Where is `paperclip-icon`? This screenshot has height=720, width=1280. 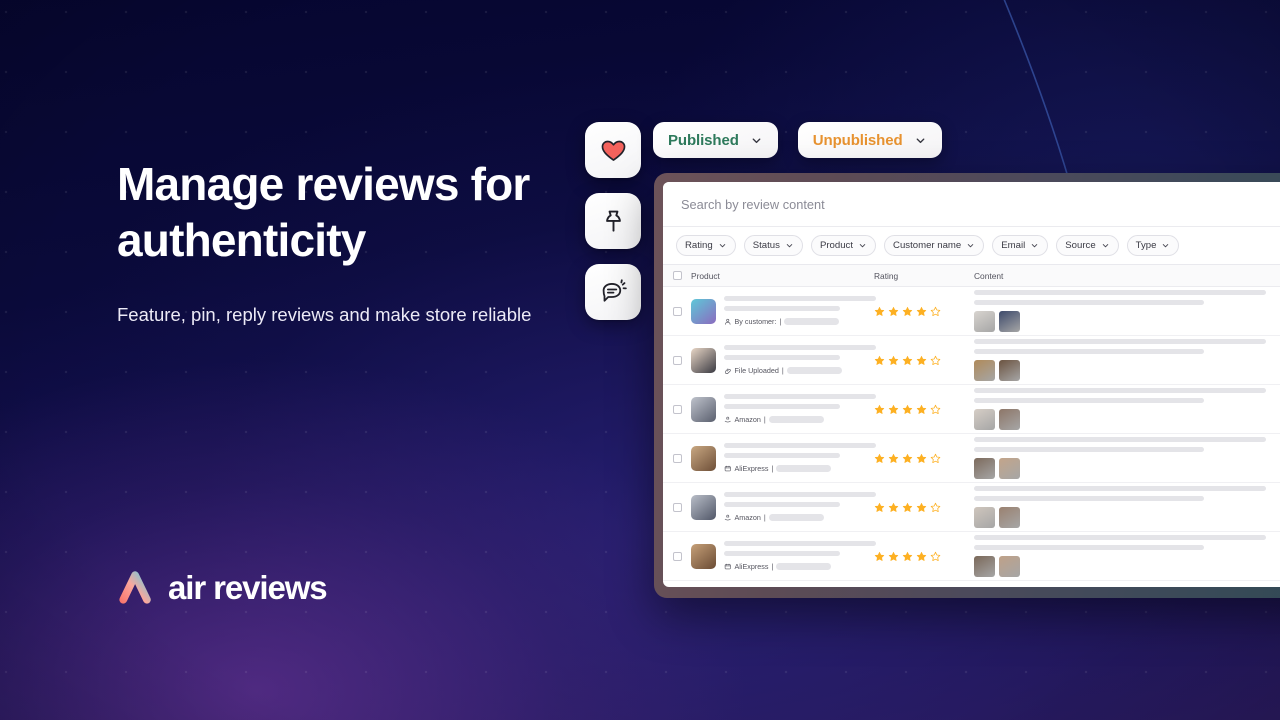 paperclip-icon is located at coordinates (727, 371).